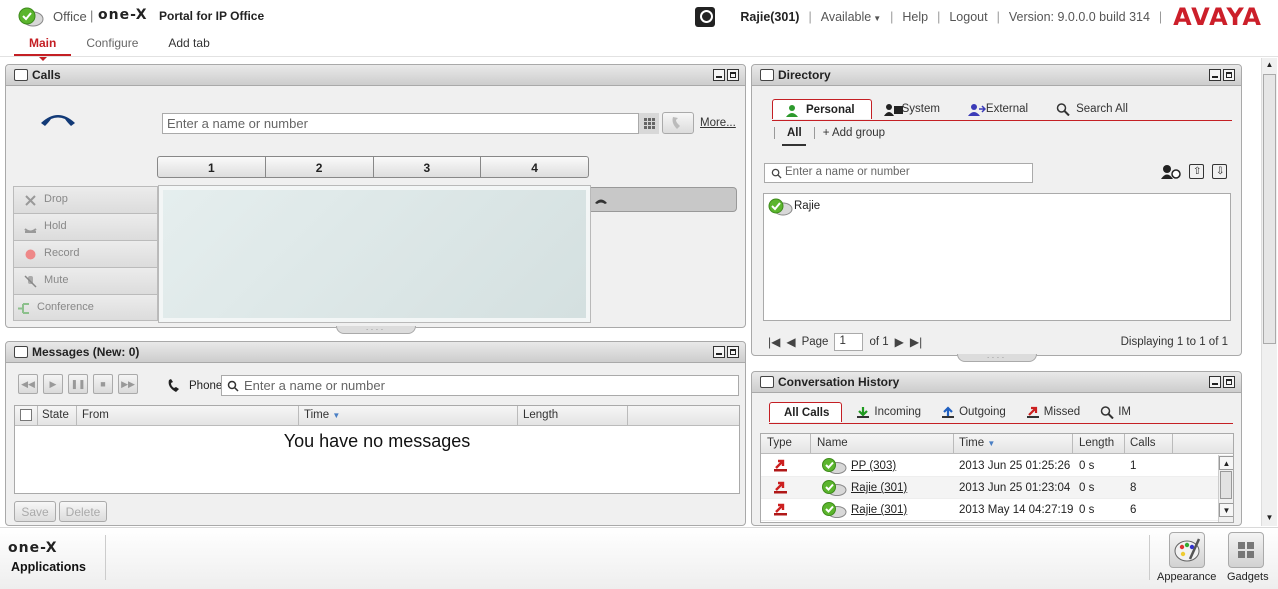 The image size is (1278, 589). What do you see at coordinates (851, 17) in the screenshot?
I see `status-dropdown: Available ▼` at bounding box center [851, 17].